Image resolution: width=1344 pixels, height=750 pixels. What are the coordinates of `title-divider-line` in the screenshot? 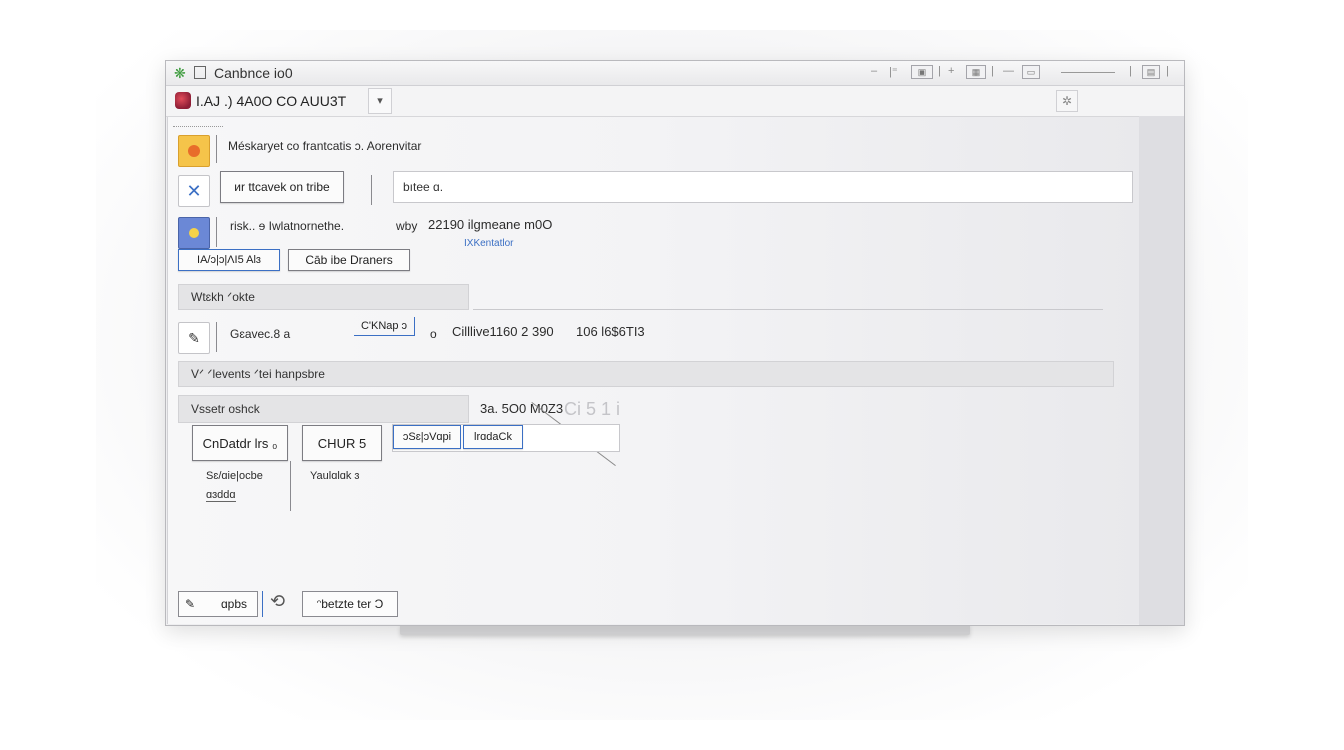 It's located at (1088, 72).